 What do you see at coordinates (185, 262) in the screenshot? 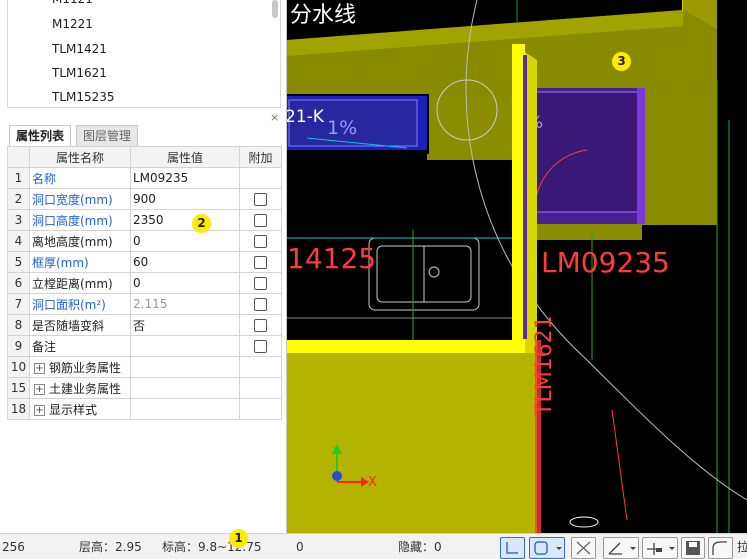
I see `property-value: 60` at bounding box center [185, 262].